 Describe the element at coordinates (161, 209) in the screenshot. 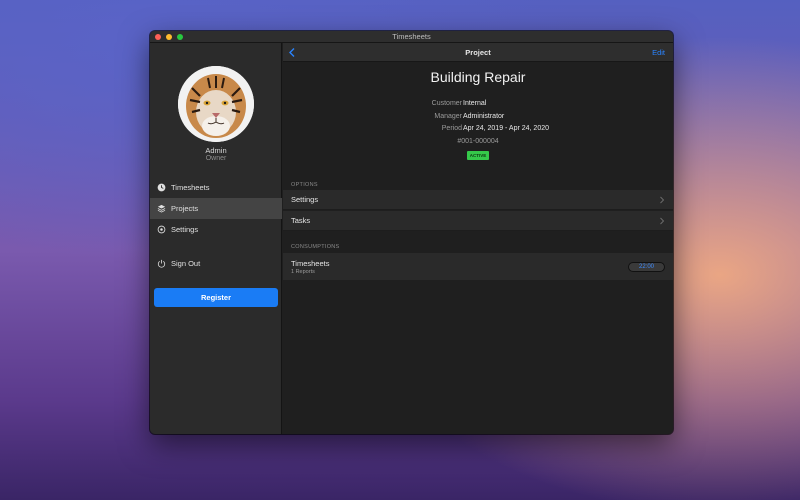

I see `layers-icon` at that location.